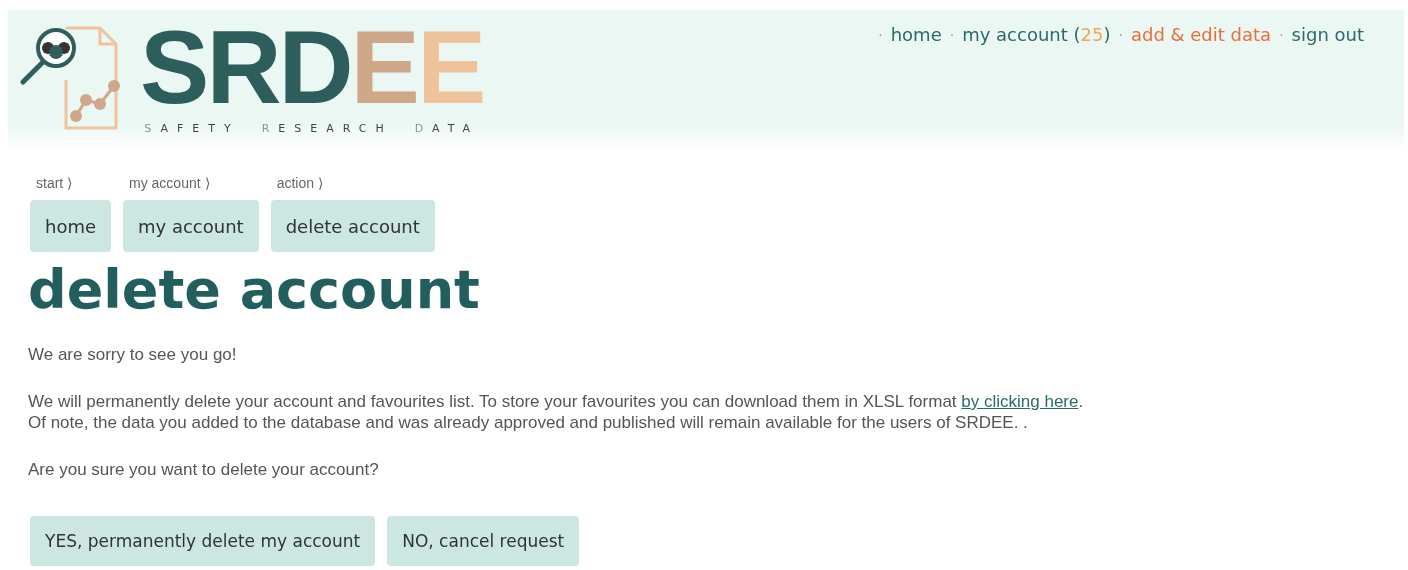  I want to click on logo-wordmark: SRDEE, so click(312, 67).